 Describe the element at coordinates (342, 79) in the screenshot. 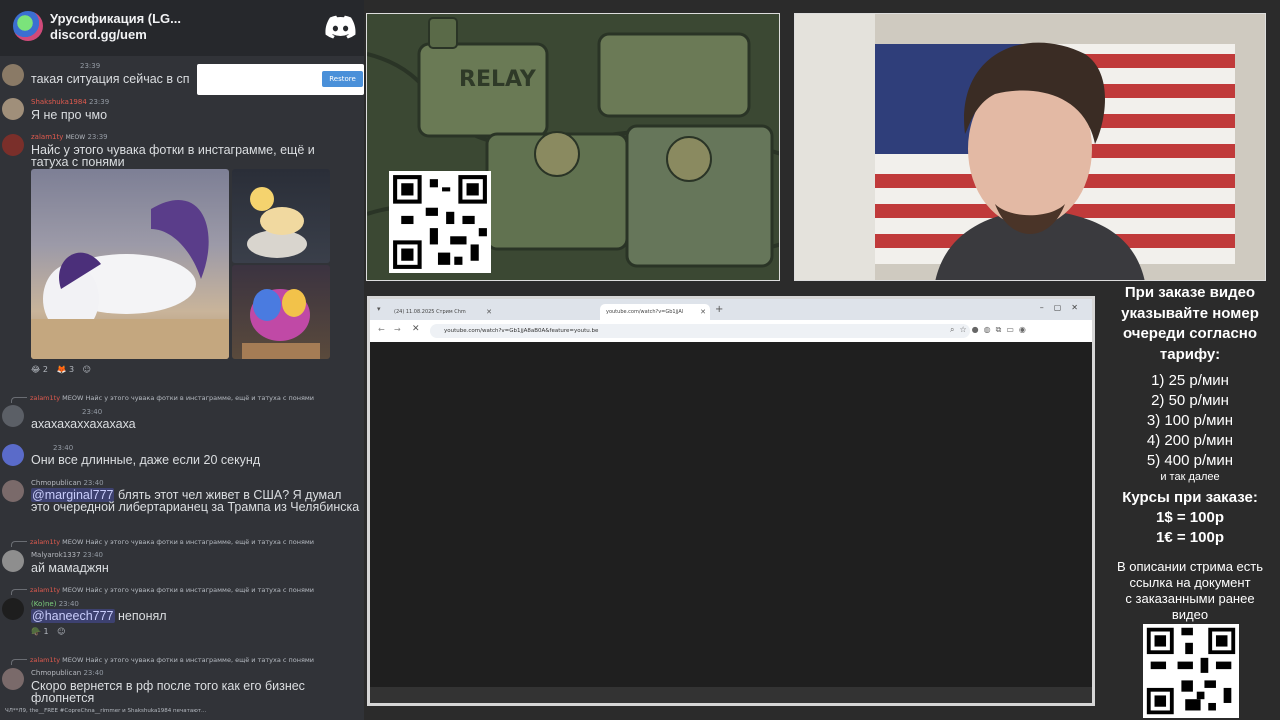

I see `restore-button: Restore` at that location.